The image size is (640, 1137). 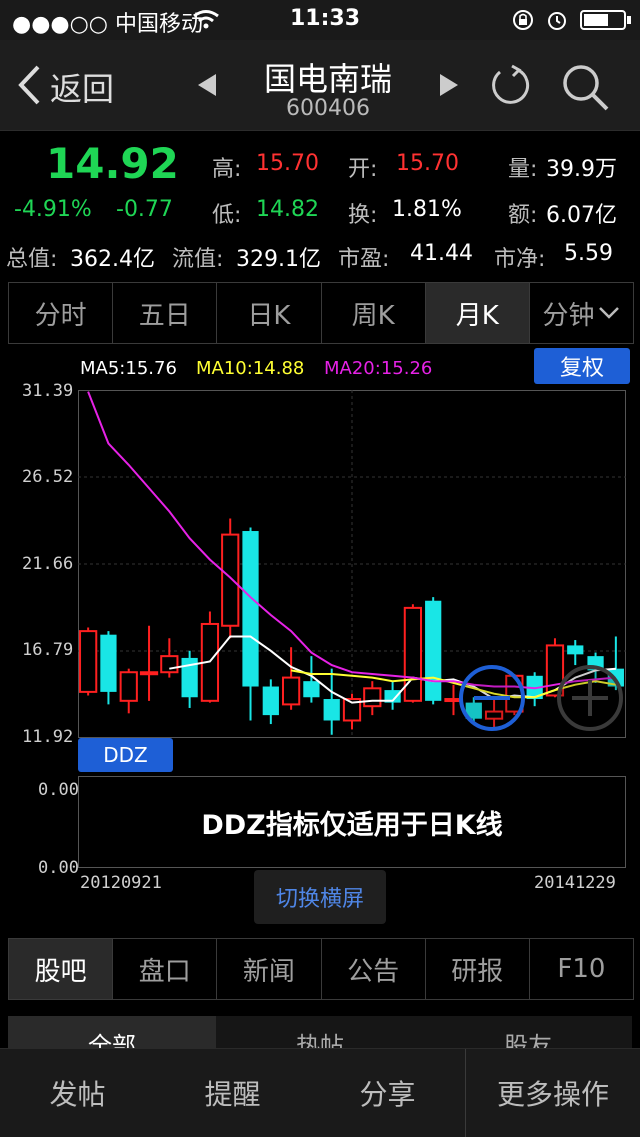 I want to click on refresh-icon, so click(x=510, y=86).